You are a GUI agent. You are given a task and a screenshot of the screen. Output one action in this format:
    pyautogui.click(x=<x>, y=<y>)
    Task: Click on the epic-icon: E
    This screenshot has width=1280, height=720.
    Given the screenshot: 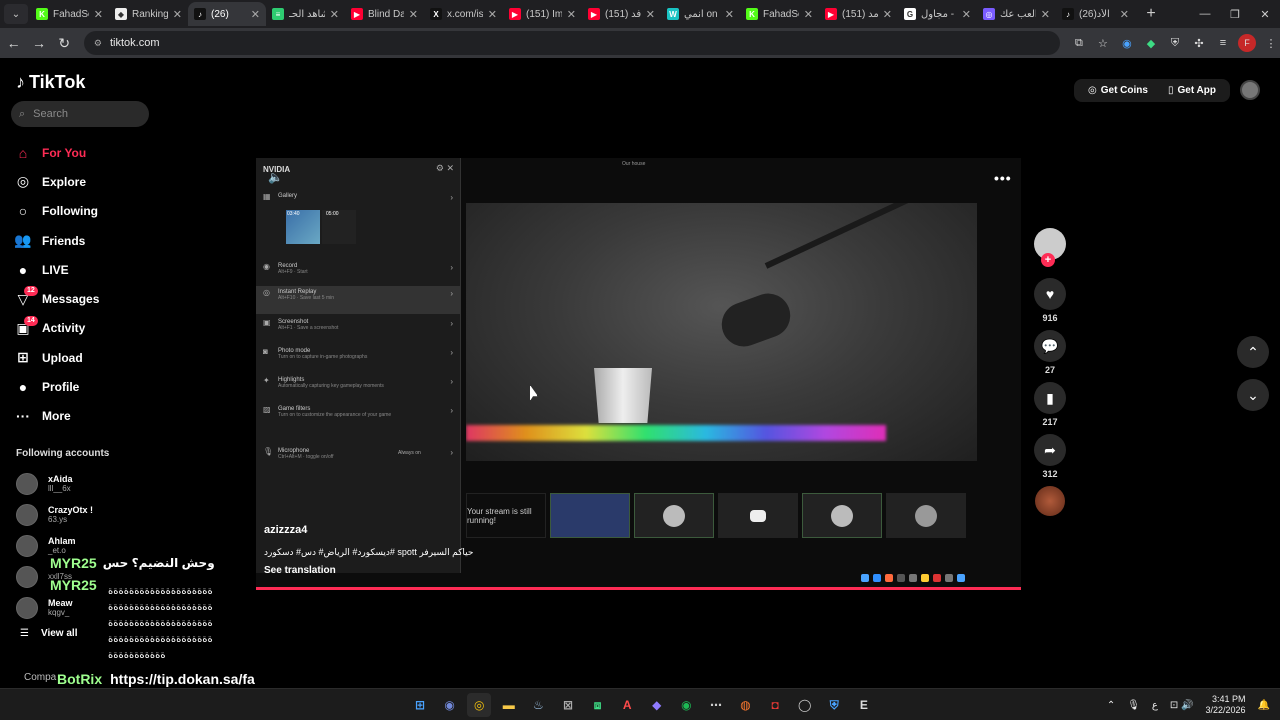 What is the action you would take?
    pyautogui.click(x=864, y=705)
    